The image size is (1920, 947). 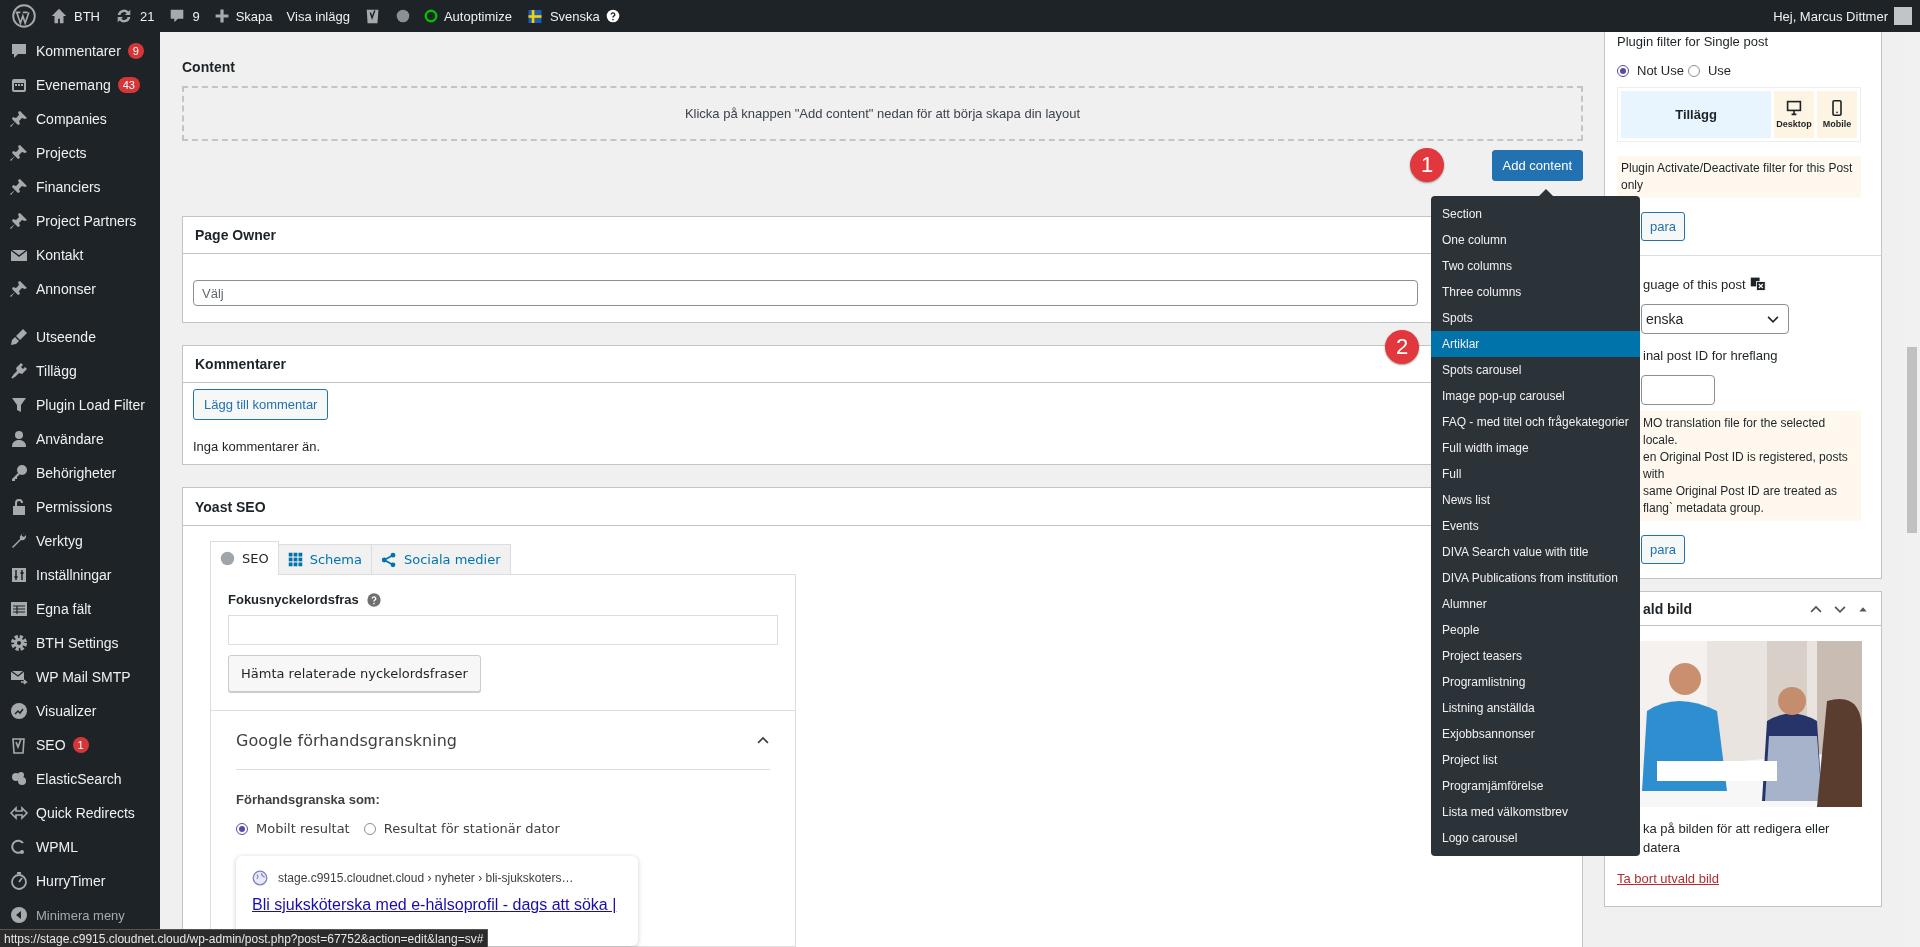 I want to click on menu-item: Programlistning, so click(x=1535, y=682).